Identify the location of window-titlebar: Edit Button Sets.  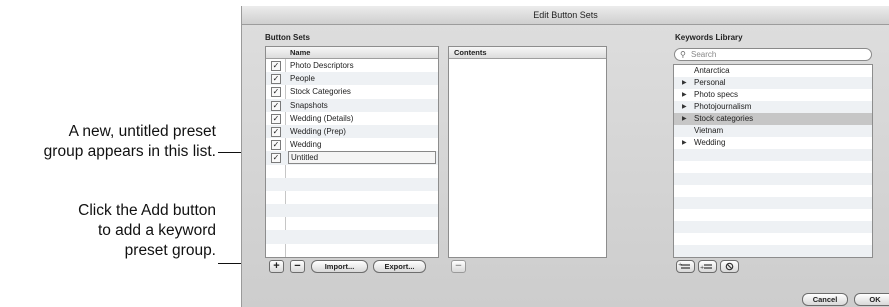
(565, 15).